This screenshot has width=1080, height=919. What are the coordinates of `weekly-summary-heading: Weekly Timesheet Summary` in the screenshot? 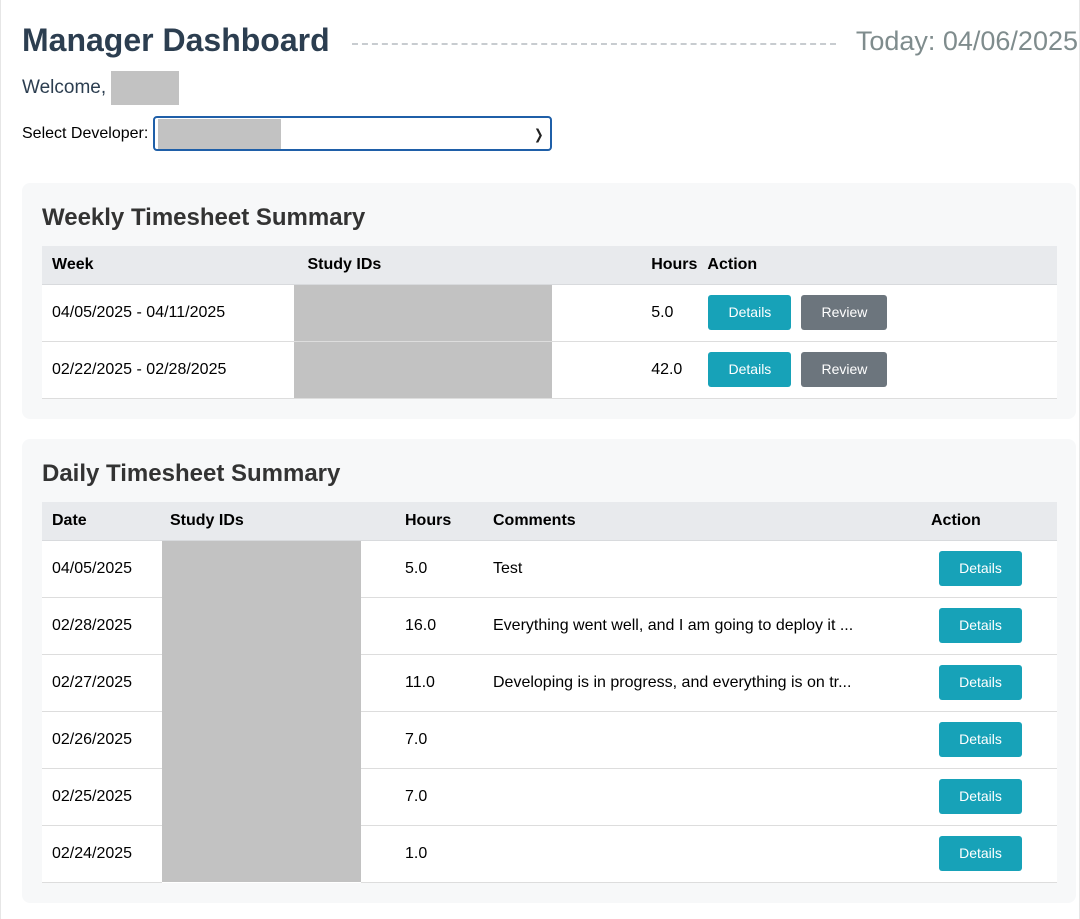 It's located at (204, 217).